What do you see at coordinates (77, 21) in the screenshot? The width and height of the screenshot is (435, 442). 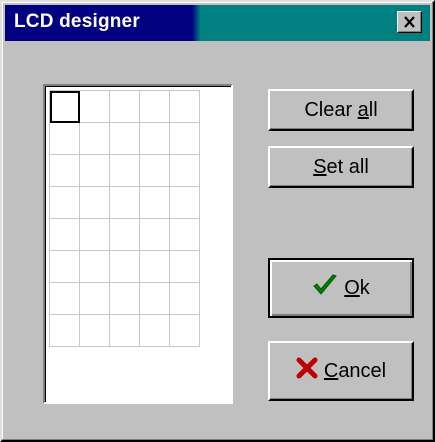 I see `window-title: LCD designer` at bounding box center [77, 21].